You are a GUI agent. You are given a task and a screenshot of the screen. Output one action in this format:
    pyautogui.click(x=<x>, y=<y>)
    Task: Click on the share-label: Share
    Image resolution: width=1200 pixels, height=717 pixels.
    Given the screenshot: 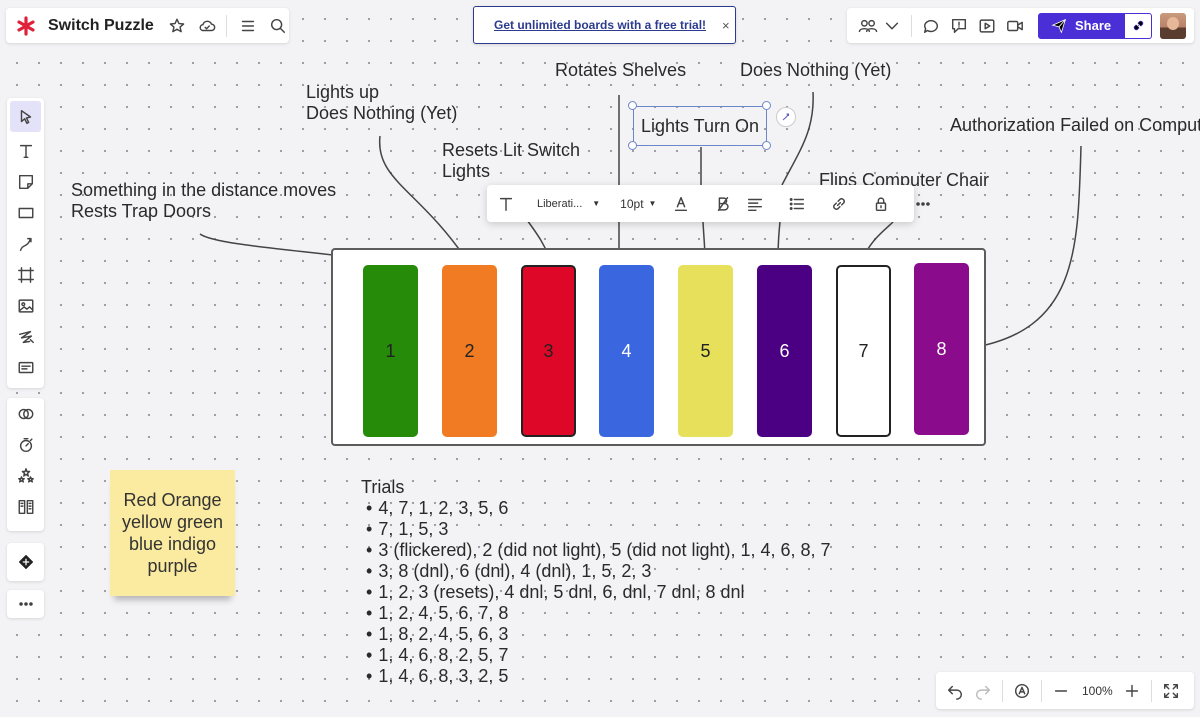 What is the action you would take?
    pyautogui.click(x=1093, y=25)
    